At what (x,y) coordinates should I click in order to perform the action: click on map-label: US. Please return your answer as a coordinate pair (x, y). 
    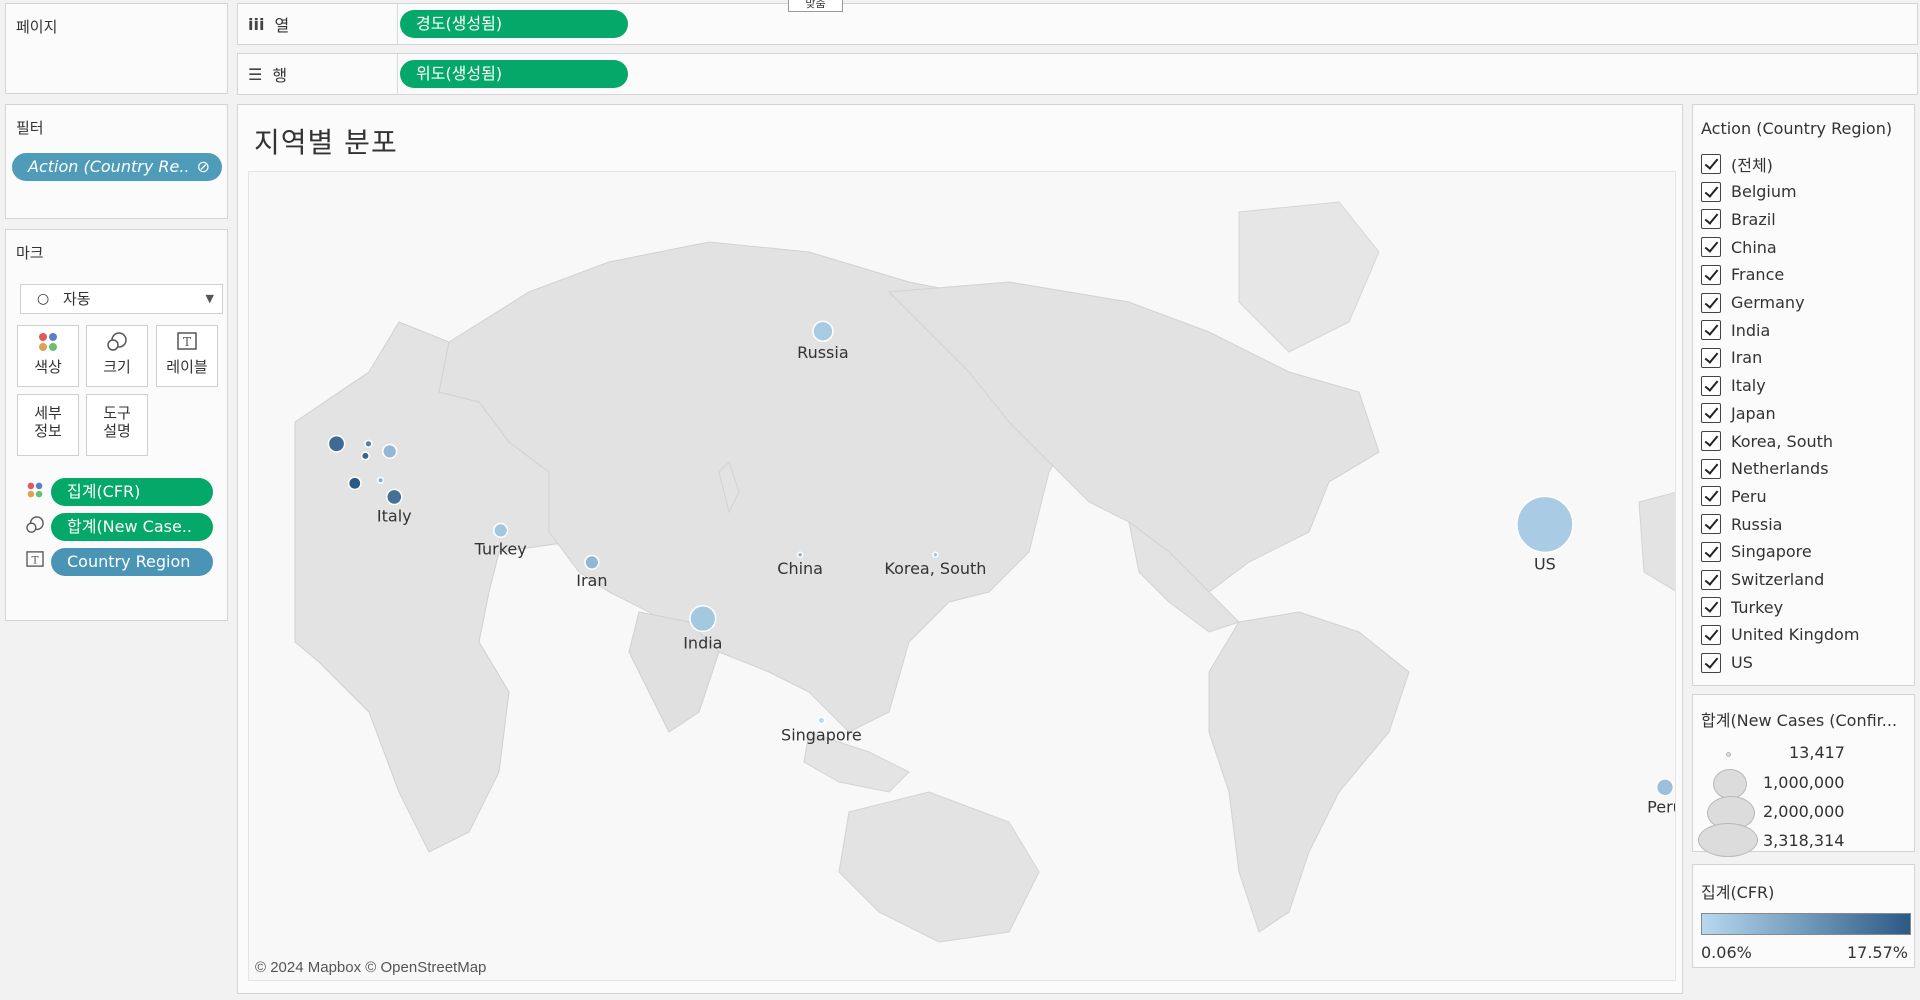
    Looking at the image, I should click on (1545, 563).